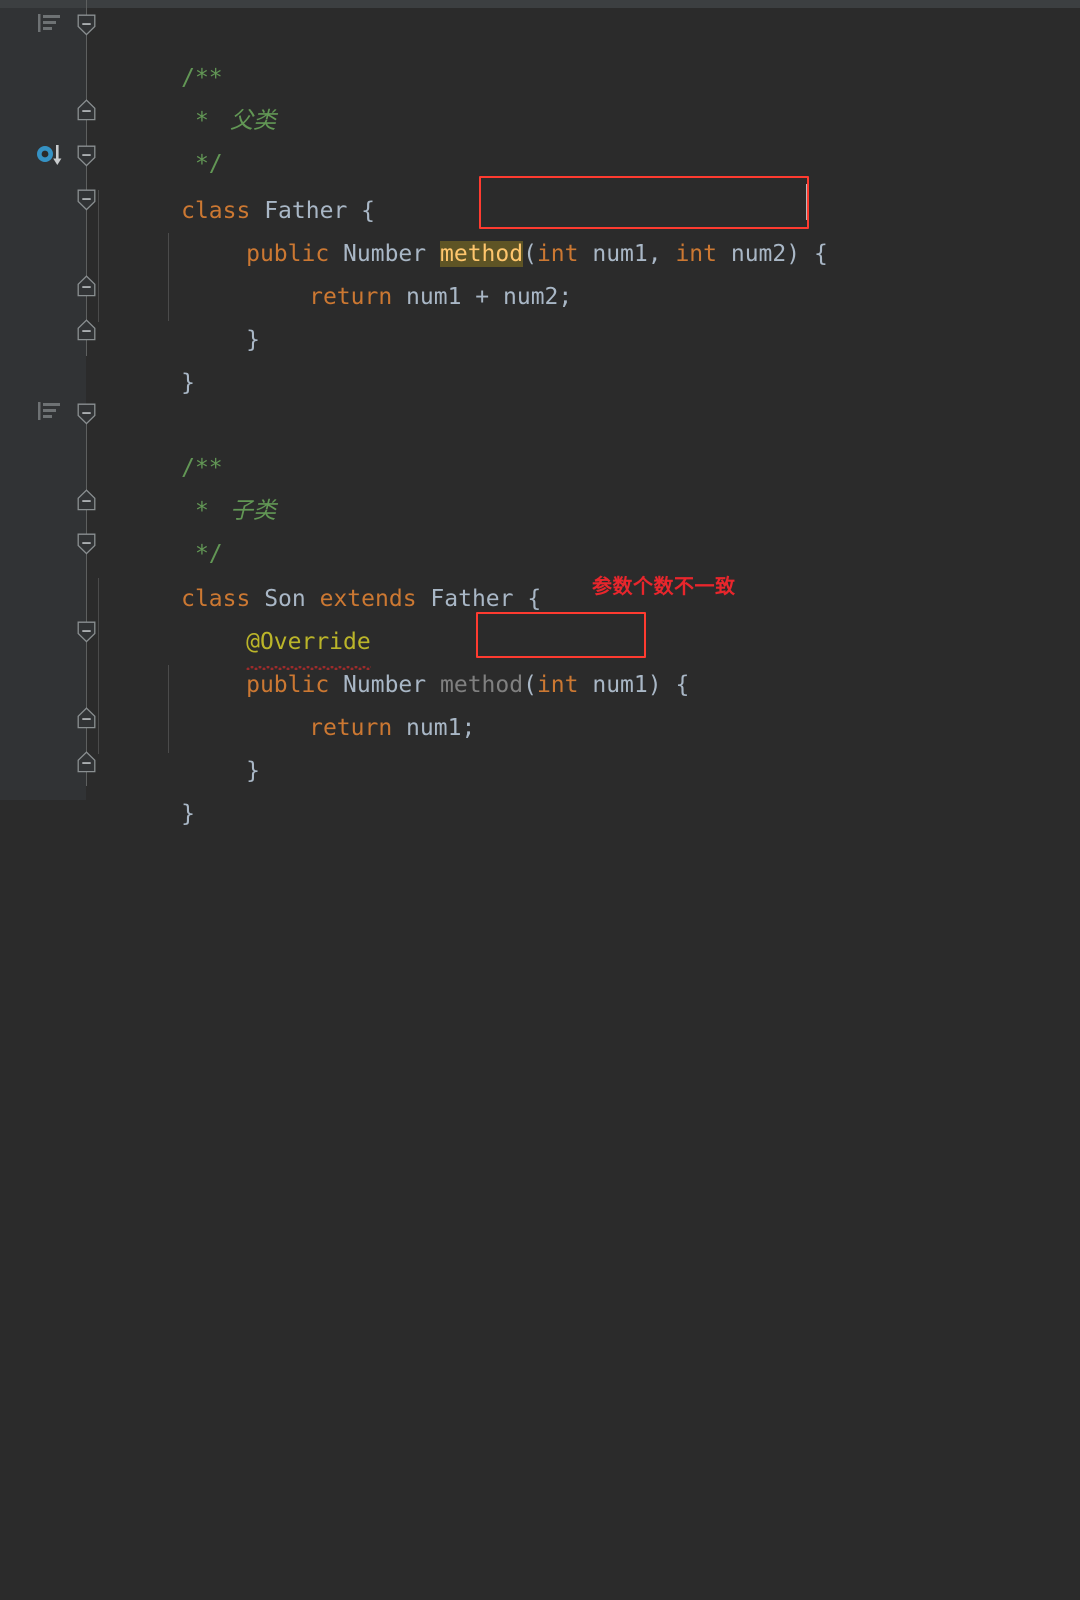  Describe the element at coordinates (434, 728) in the screenshot. I see `token-ret-num1-son: num1` at that location.